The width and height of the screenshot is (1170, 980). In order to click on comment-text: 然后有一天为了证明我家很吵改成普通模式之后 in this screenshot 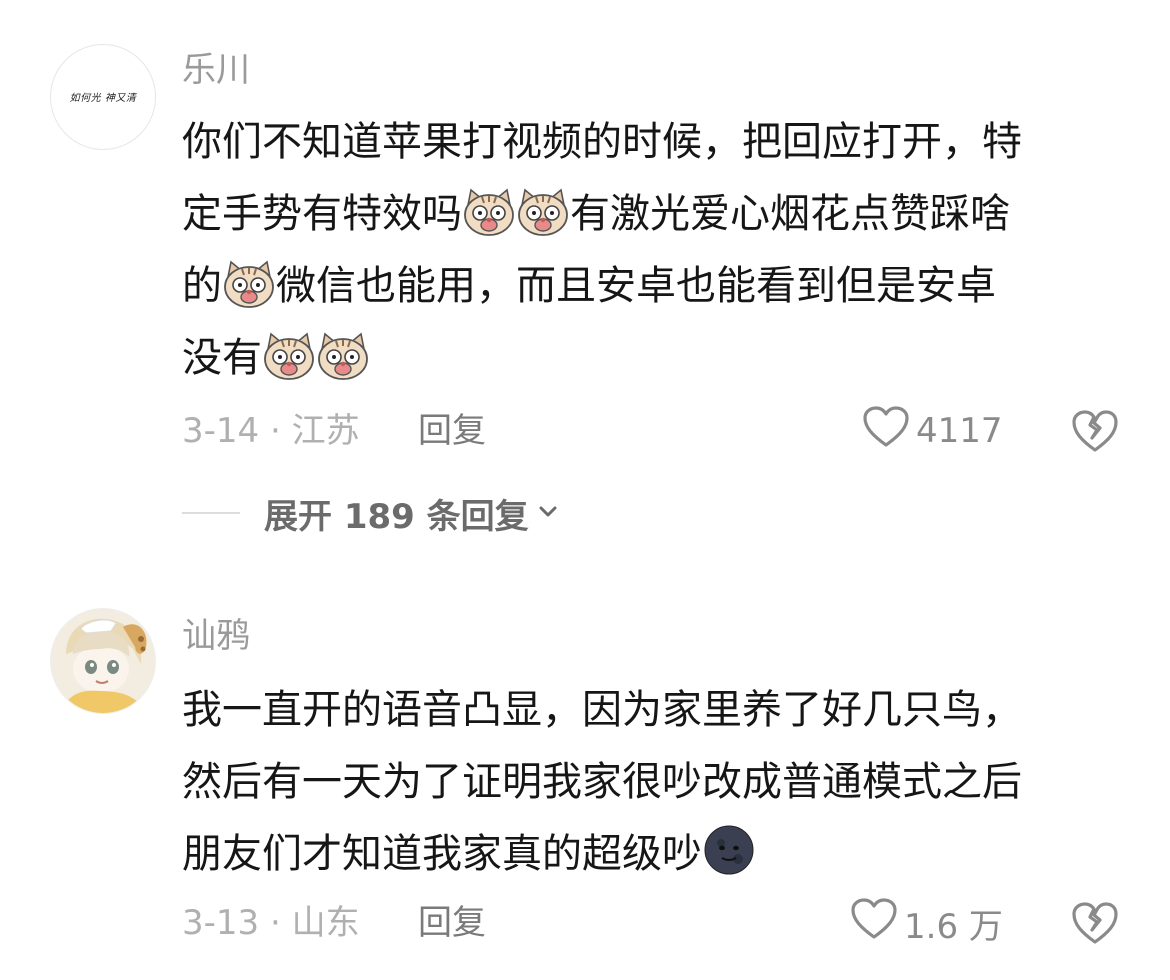, I will do `click(602, 782)`.